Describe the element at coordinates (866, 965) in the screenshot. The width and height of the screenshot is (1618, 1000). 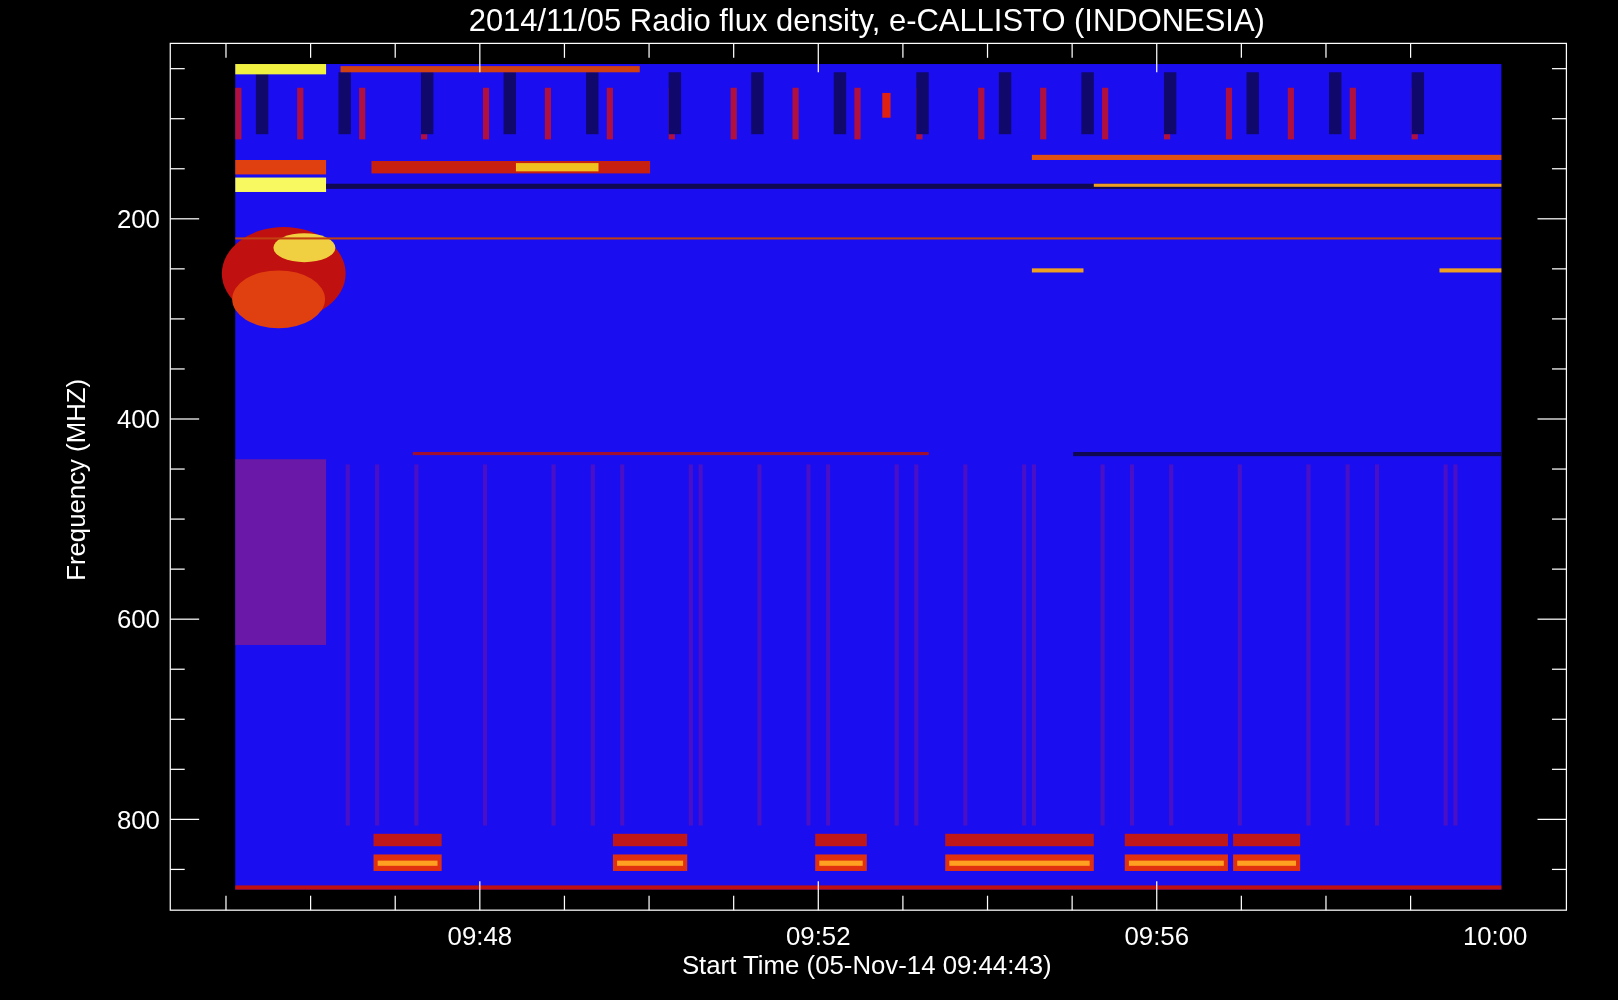
I see `x-axis-title: Start Time (05-Nov-14 09:44:43)` at that location.